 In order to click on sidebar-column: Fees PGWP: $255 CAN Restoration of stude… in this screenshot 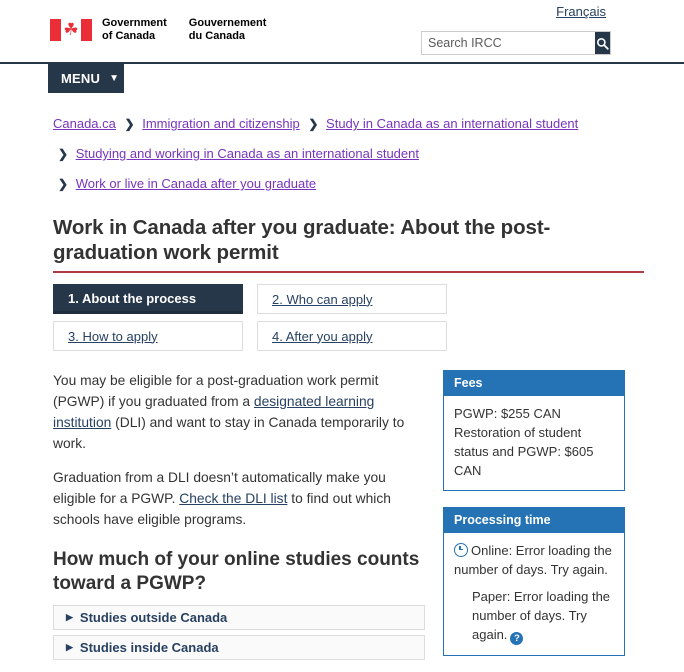, I will do `click(534, 521)`.